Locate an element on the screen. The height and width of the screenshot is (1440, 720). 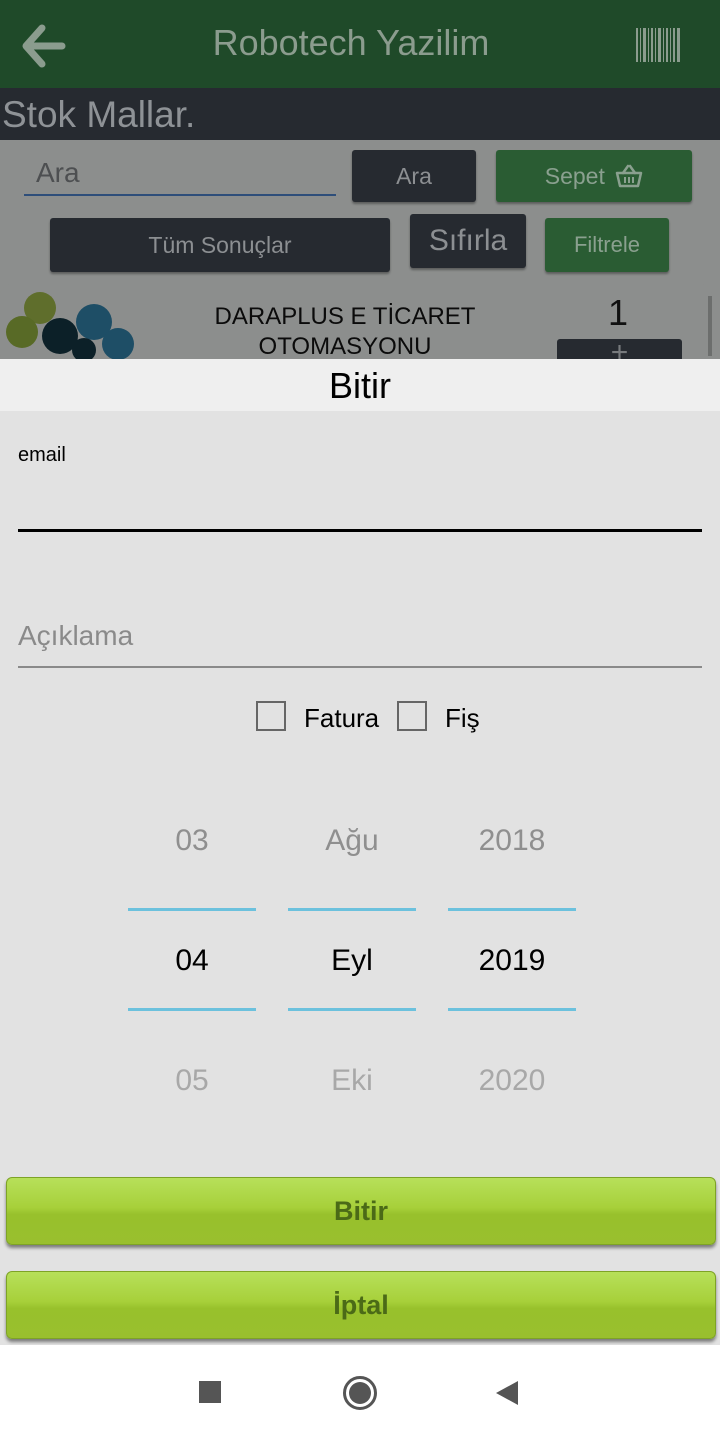
invoice-checkbox is located at coordinates (271, 716).